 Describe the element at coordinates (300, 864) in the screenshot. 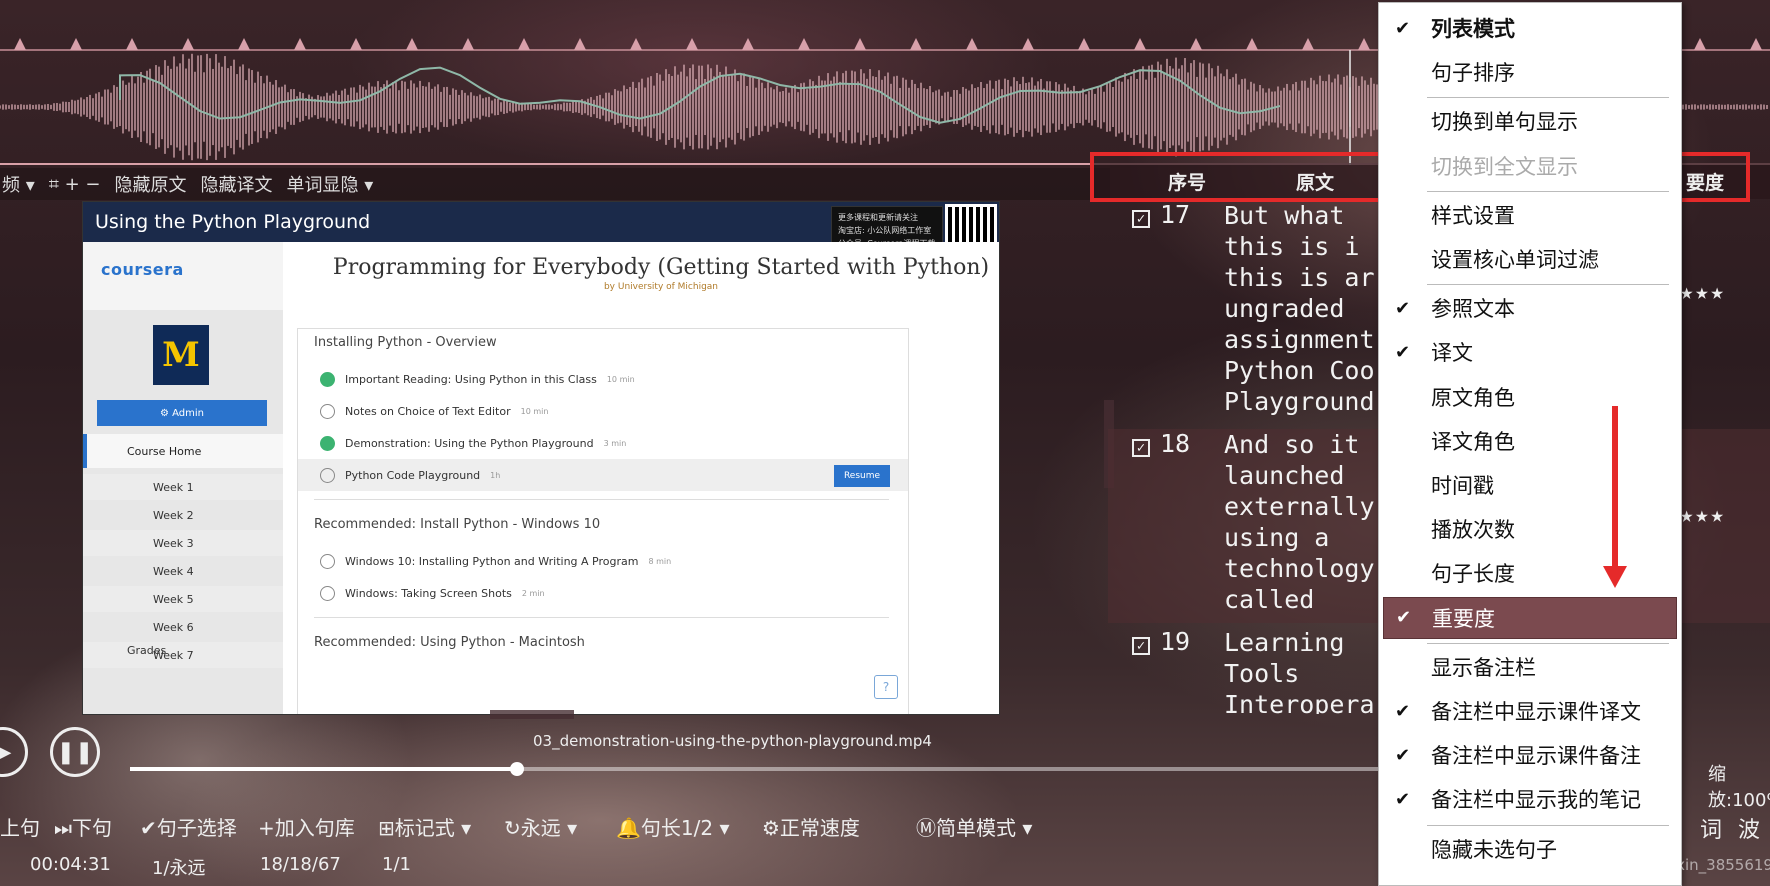

I see `sentence-position: 18/18/67` at that location.